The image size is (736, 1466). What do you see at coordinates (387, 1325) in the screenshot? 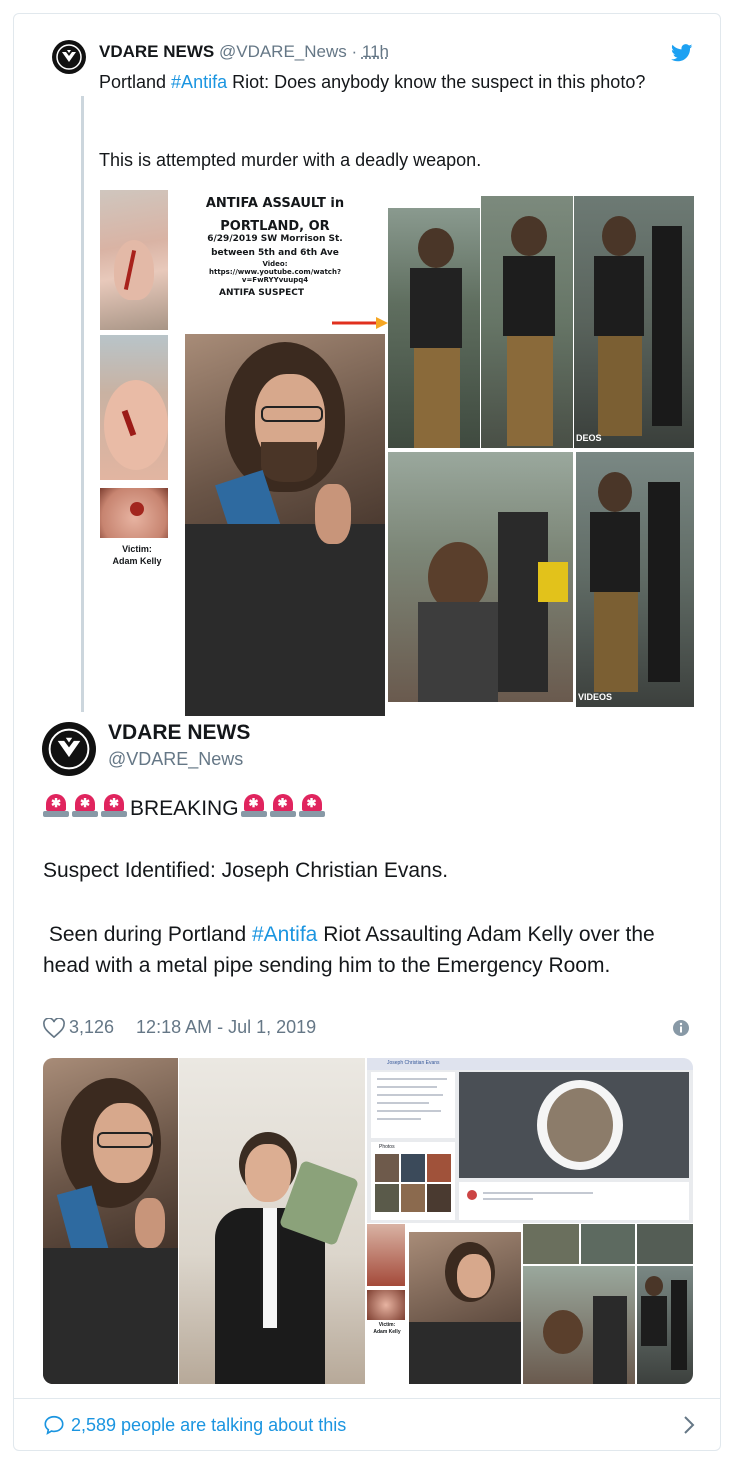
I see `thumb-victim-label: Victim:` at bounding box center [387, 1325].